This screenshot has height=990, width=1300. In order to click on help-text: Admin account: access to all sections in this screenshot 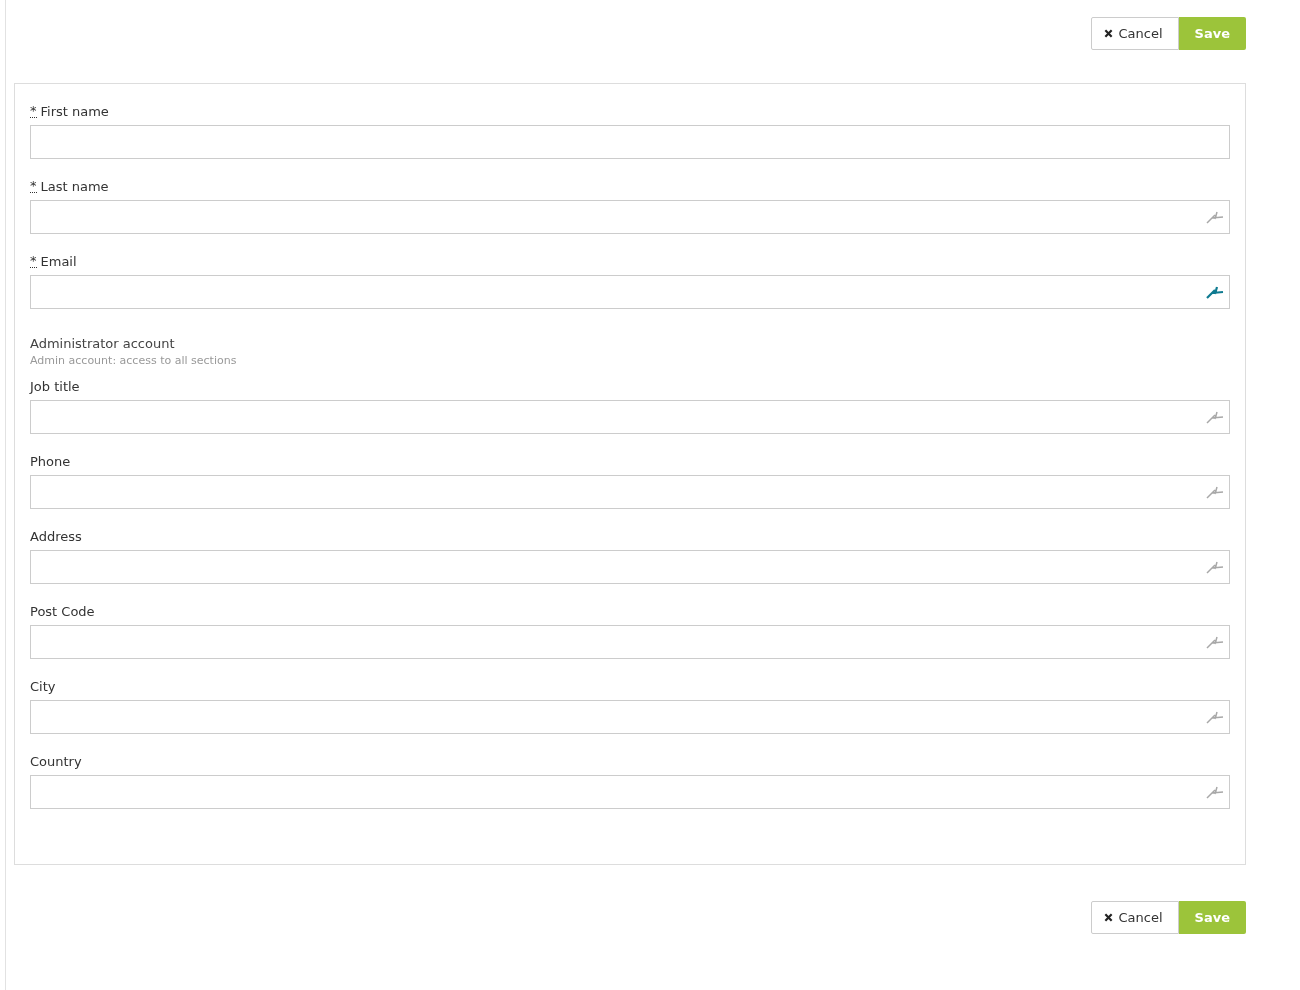, I will do `click(134, 360)`.